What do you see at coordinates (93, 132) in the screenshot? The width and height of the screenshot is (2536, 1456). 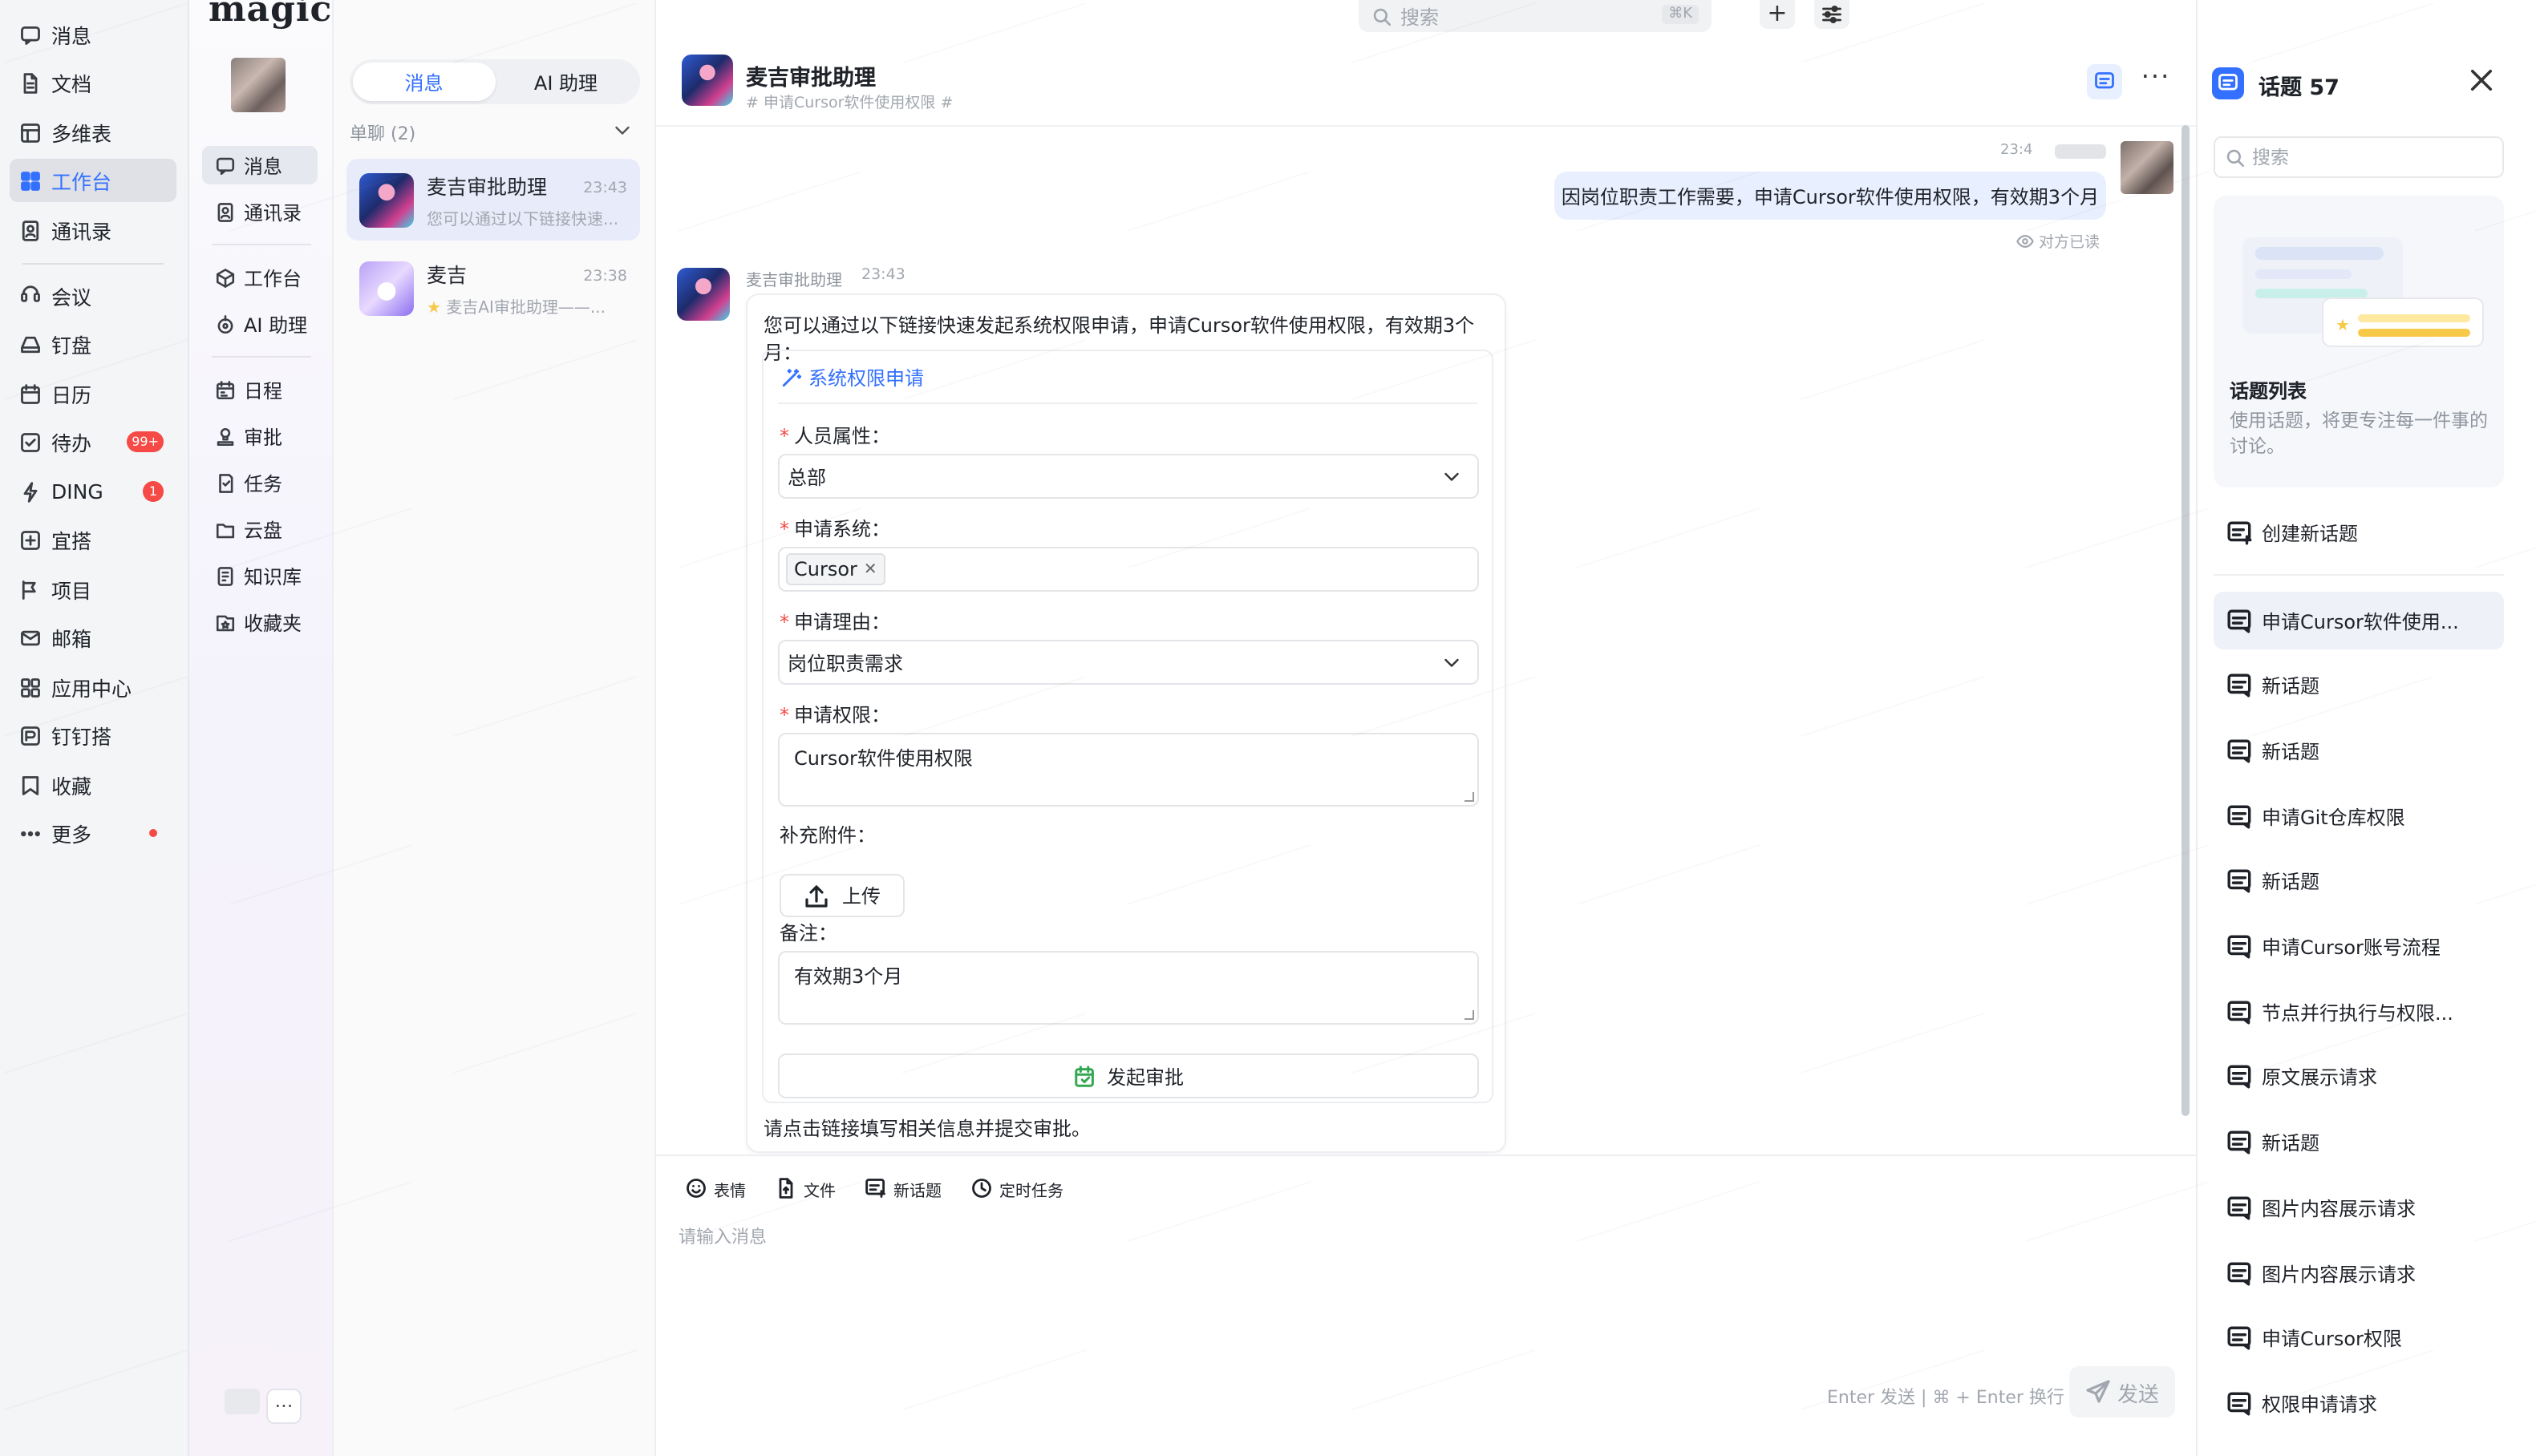 I see `global-nav-item: 多维表` at bounding box center [93, 132].